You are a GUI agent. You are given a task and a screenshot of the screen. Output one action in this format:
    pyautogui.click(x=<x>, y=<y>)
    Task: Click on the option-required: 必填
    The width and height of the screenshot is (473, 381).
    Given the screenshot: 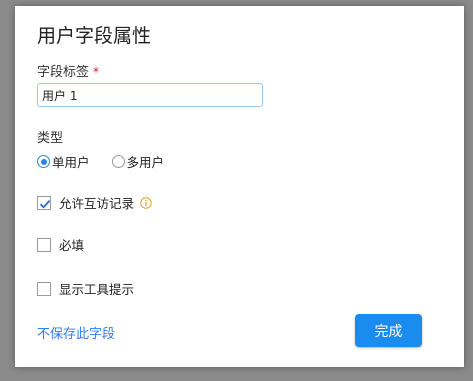 What is the action you would take?
    pyautogui.click(x=60, y=244)
    